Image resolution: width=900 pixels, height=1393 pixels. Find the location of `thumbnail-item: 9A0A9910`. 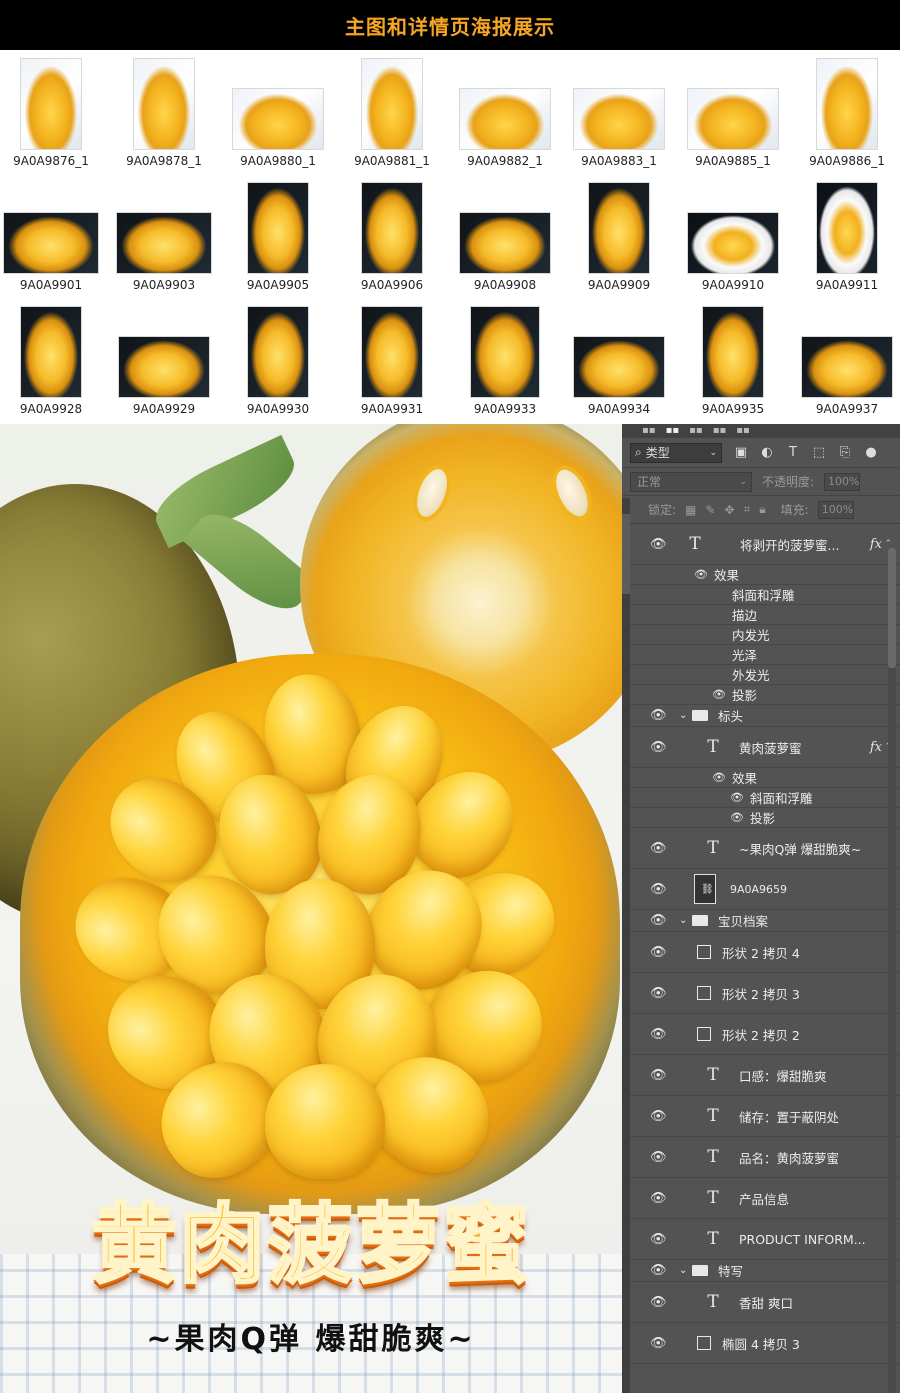

thumbnail-item: 9A0A9910 is located at coordinates (733, 236).